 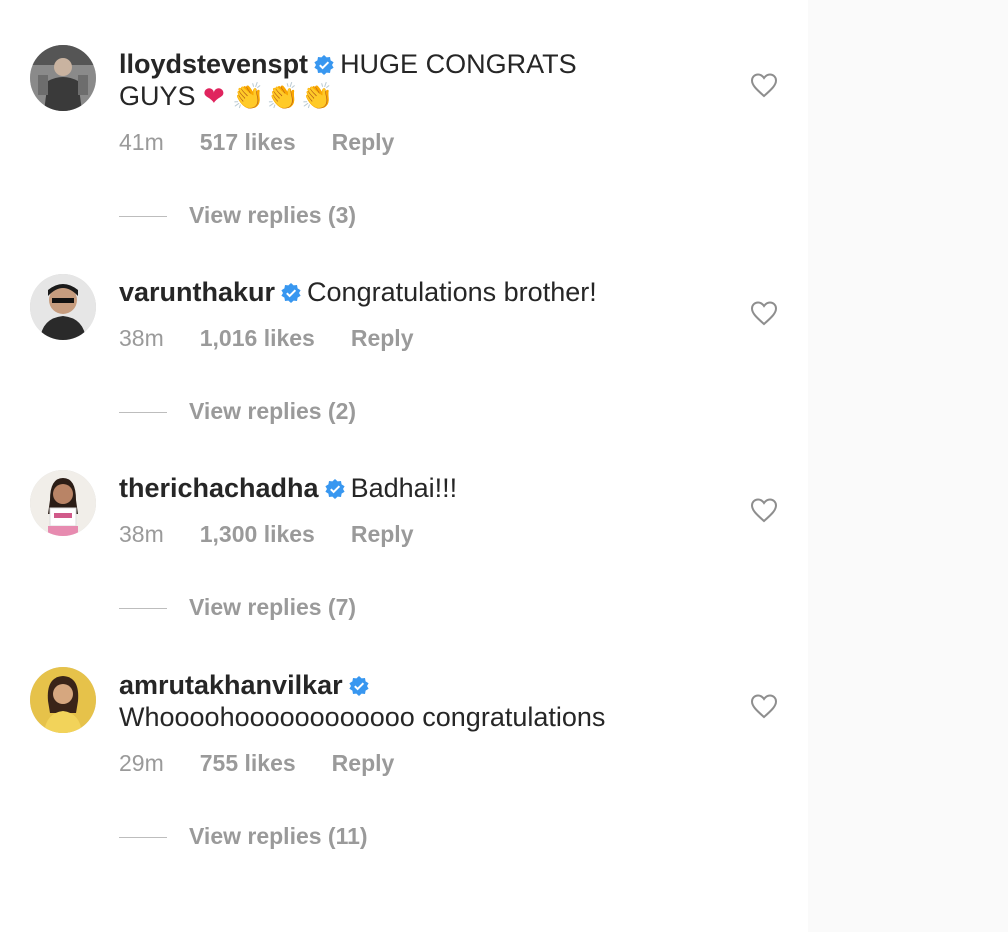 What do you see at coordinates (213, 64) in the screenshot?
I see `username: lloydstevenspt` at bounding box center [213, 64].